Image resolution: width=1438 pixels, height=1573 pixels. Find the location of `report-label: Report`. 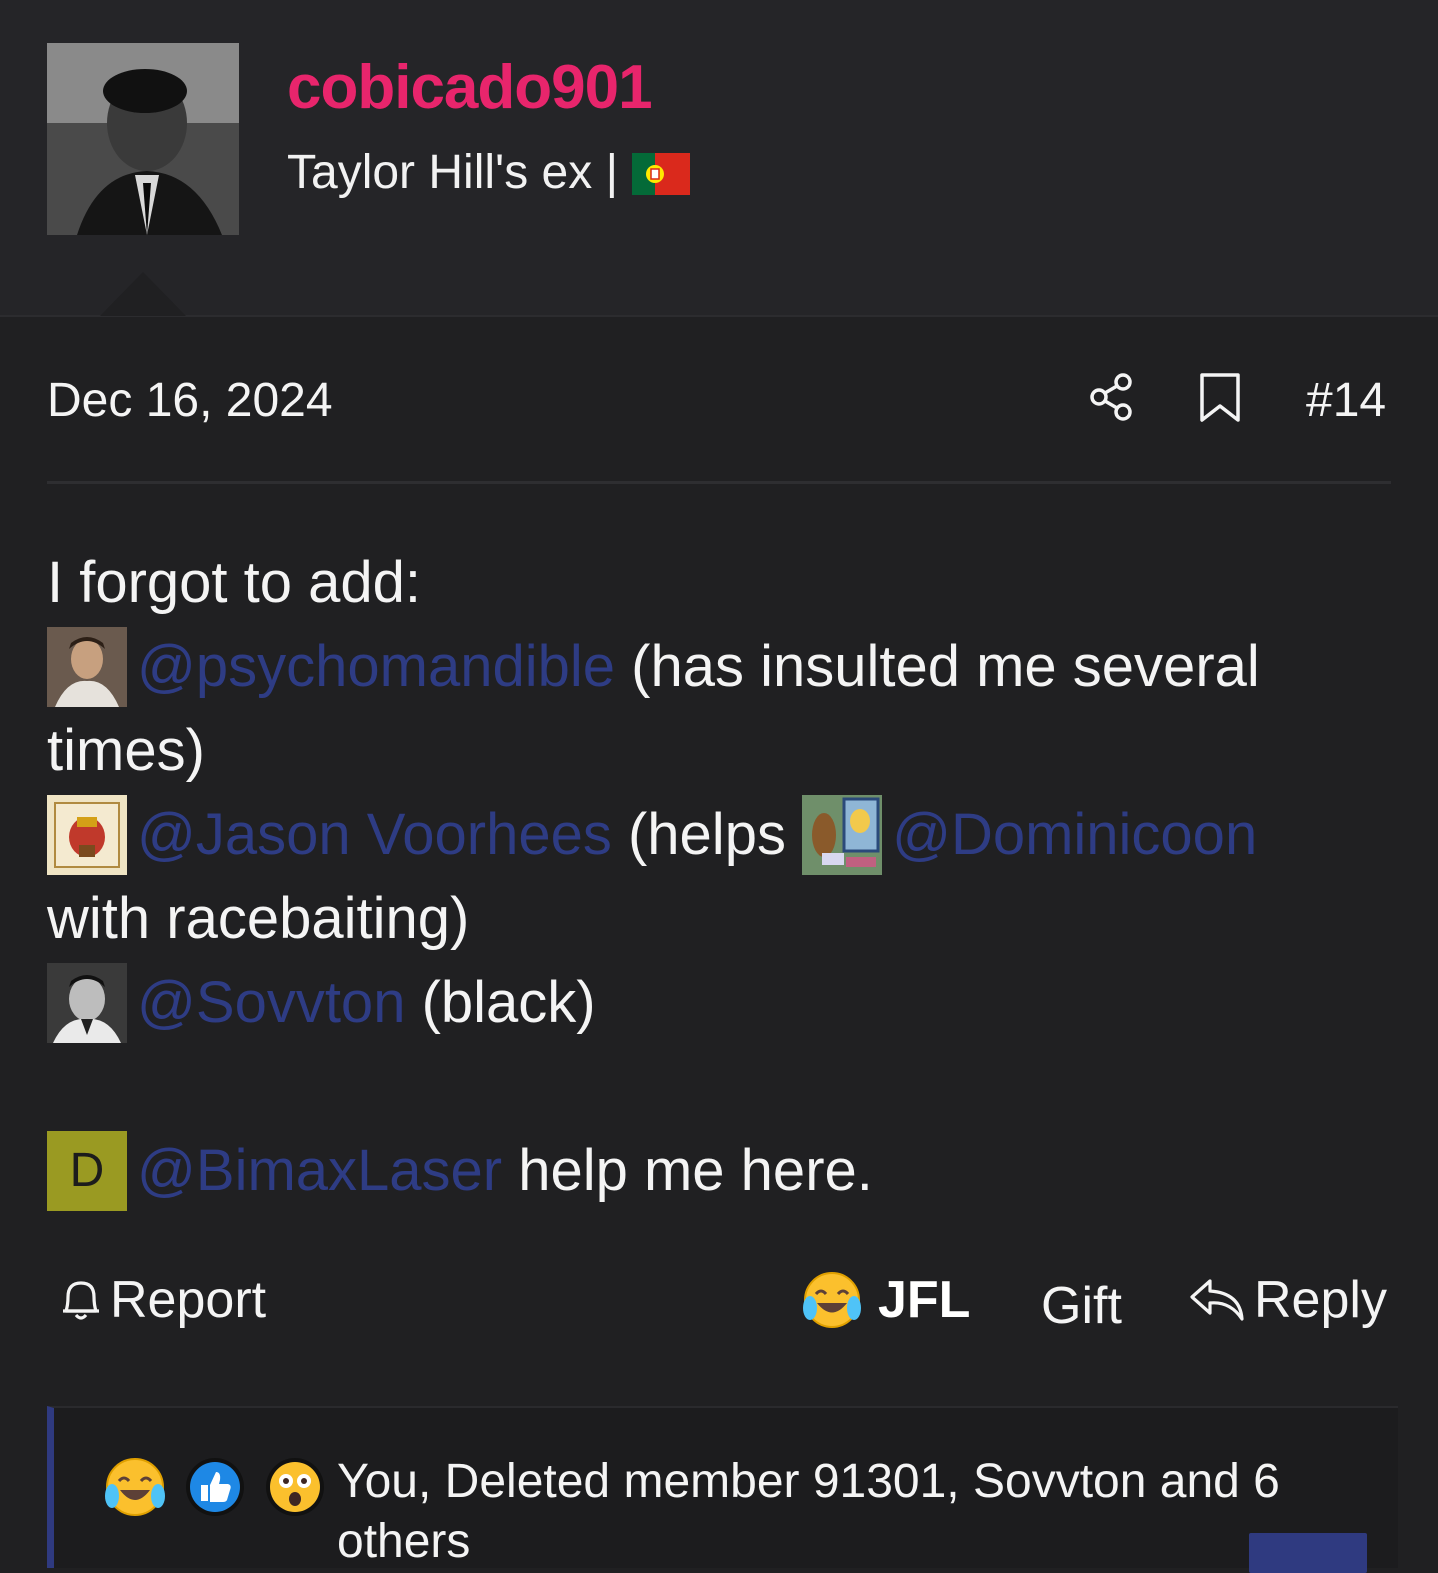

report-label: Report is located at coordinates (188, 1300).